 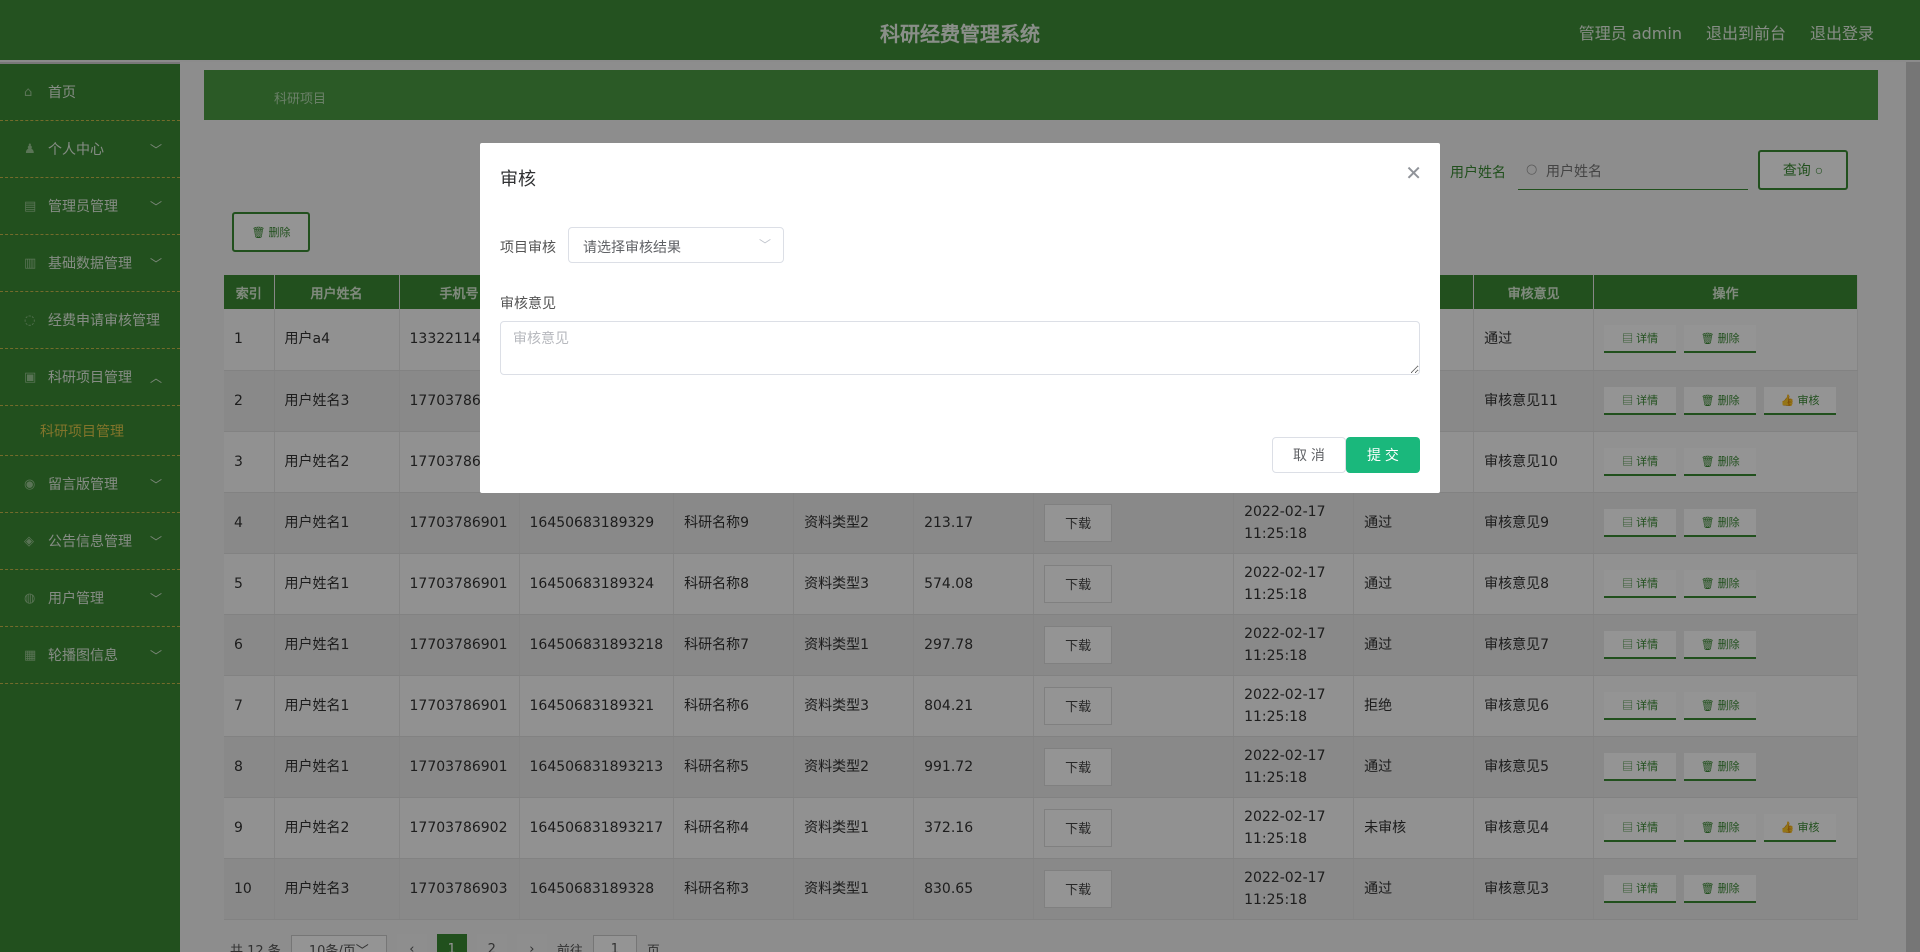 What do you see at coordinates (528, 304) in the screenshot?
I see `review-opinion-label: 审核意见` at bounding box center [528, 304].